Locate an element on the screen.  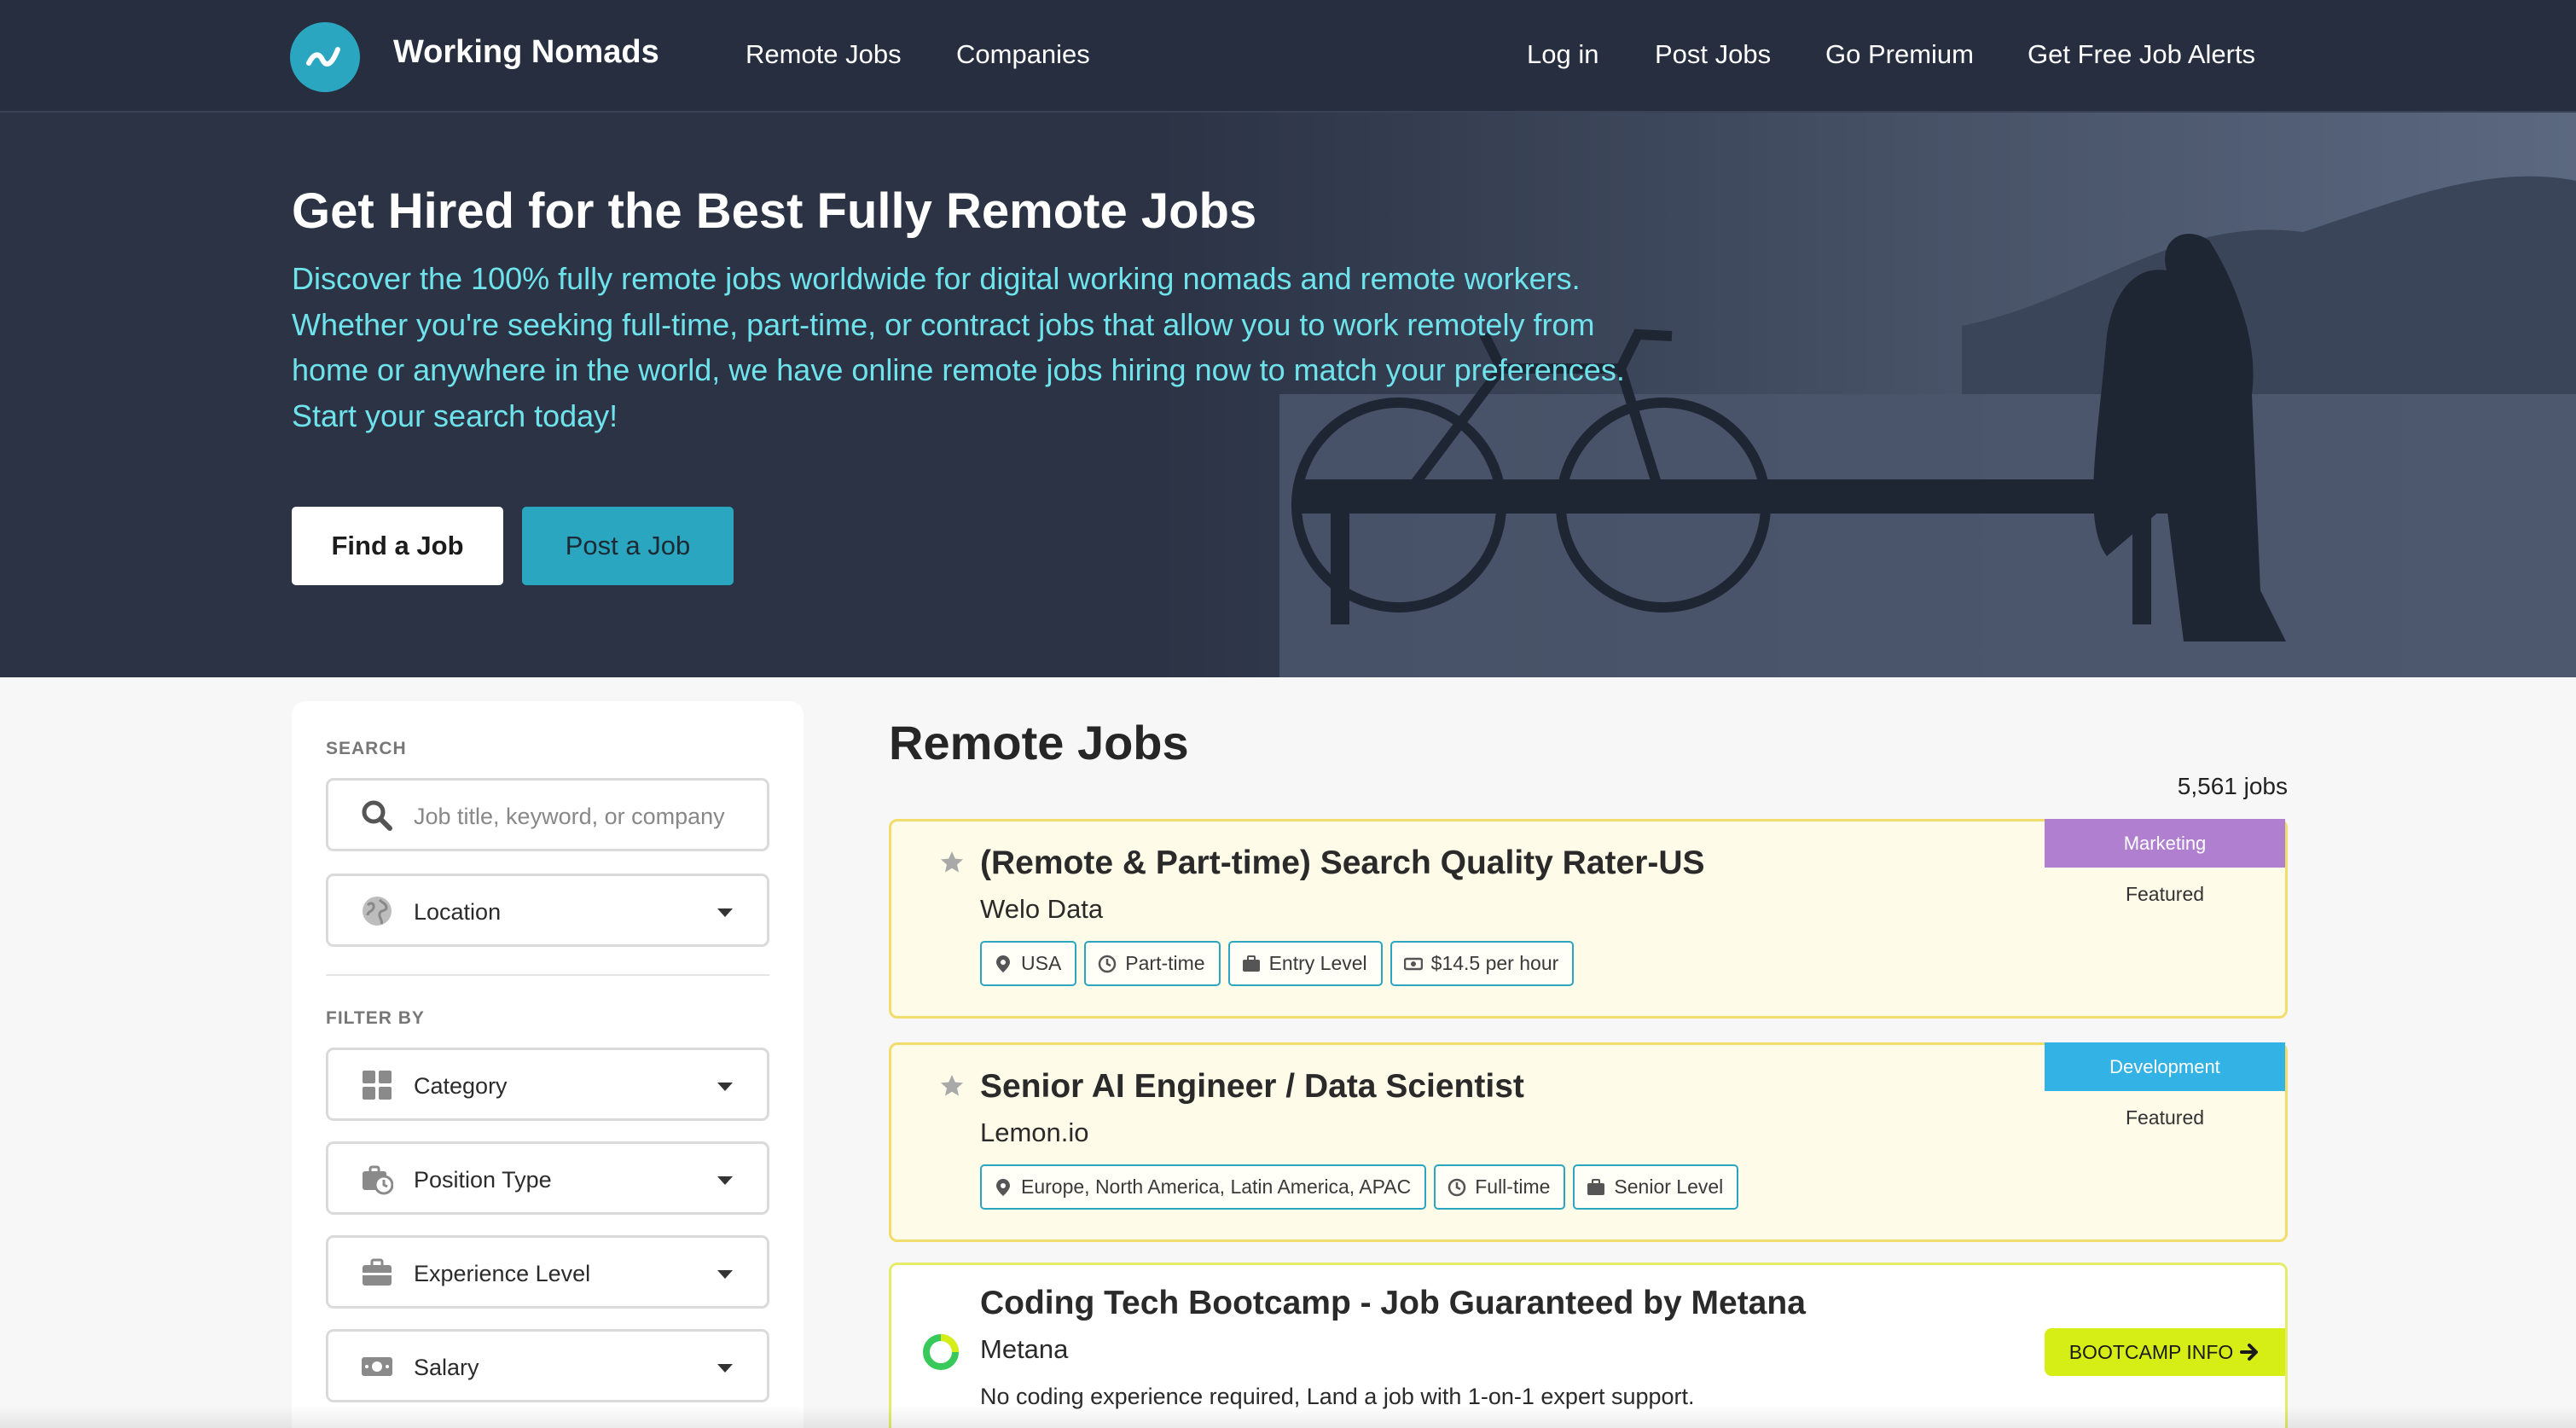
position-type-select: Position Type is located at coordinates (547, 1178).